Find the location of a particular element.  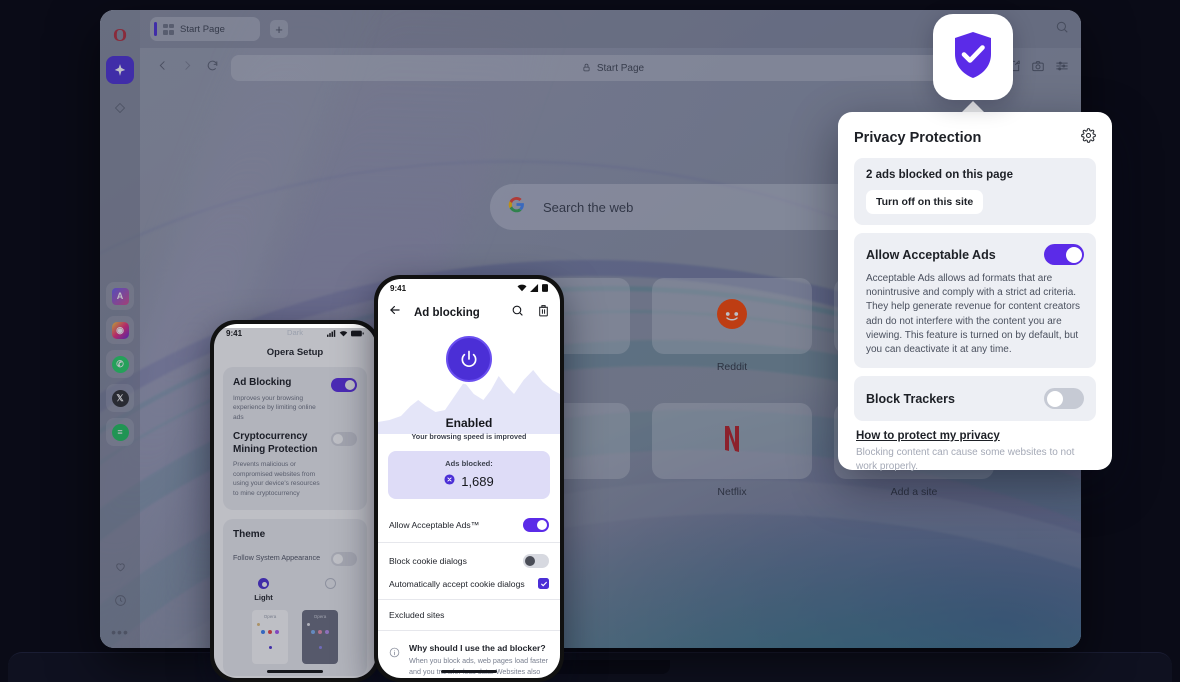

row-allow-acceptable-ads: Allow Acceptable Ads™ is located at coordinates (469, 524).